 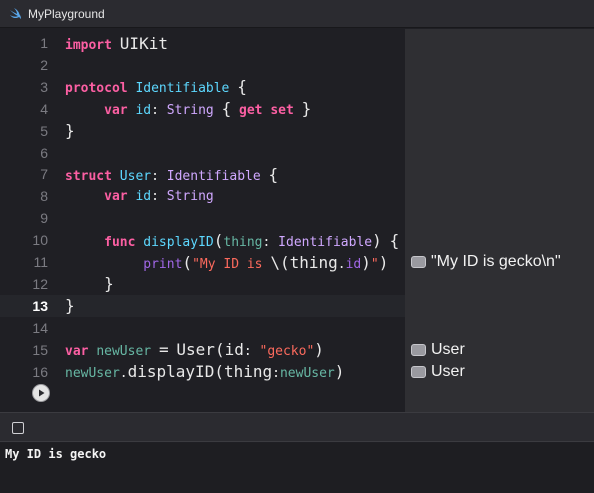 I want to click on code-line: 16 newUser.displayID(thing:newUser), so click(x=202, y=372).